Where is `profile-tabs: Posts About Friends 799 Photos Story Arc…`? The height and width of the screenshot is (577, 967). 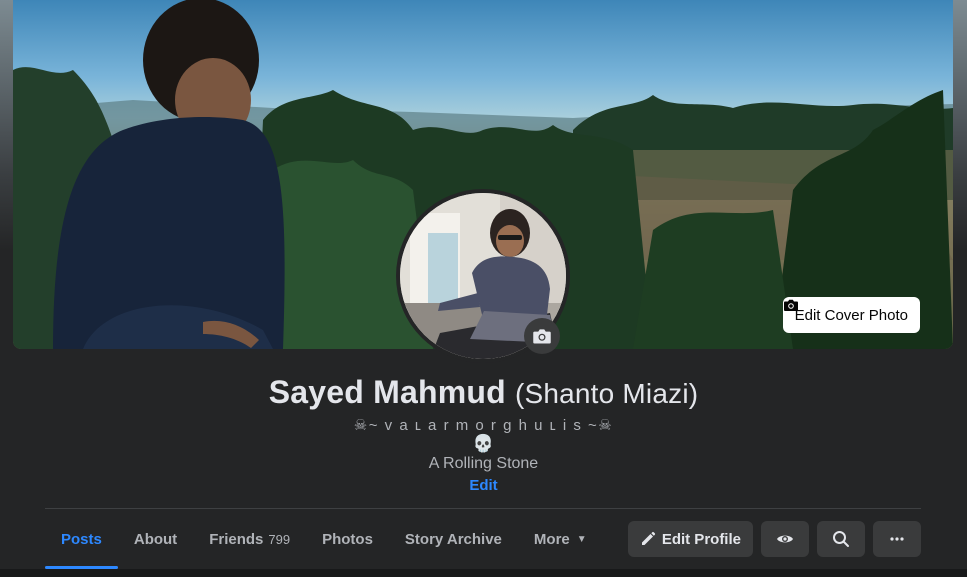 profile-tabs: Posts About Friends 799 Photos Story Arc… is located at coordinates (324, 539).